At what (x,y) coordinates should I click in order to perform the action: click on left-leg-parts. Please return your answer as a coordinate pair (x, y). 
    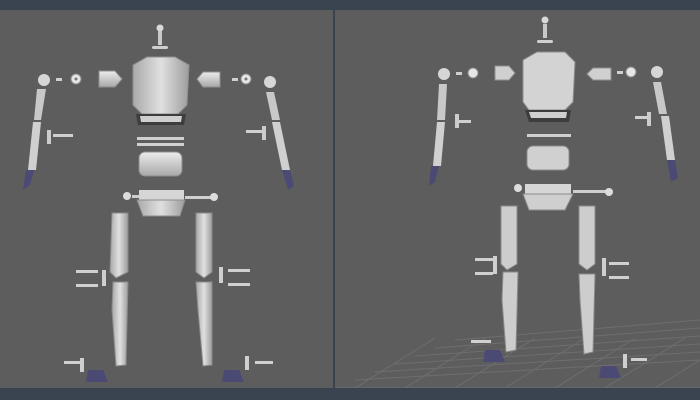
    Looking at the image, I should click on (96, 297).